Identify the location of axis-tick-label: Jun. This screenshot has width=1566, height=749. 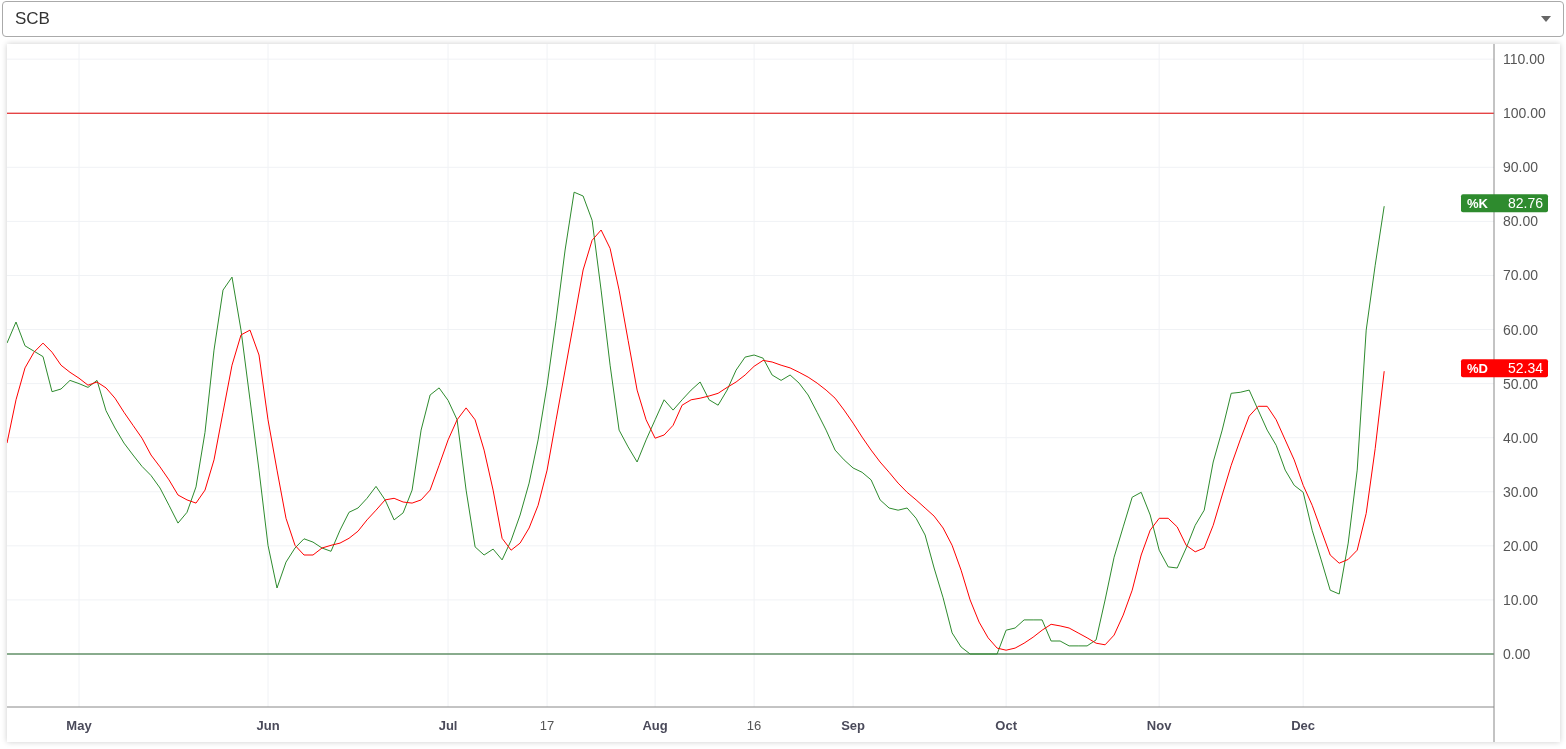
(268, 725).